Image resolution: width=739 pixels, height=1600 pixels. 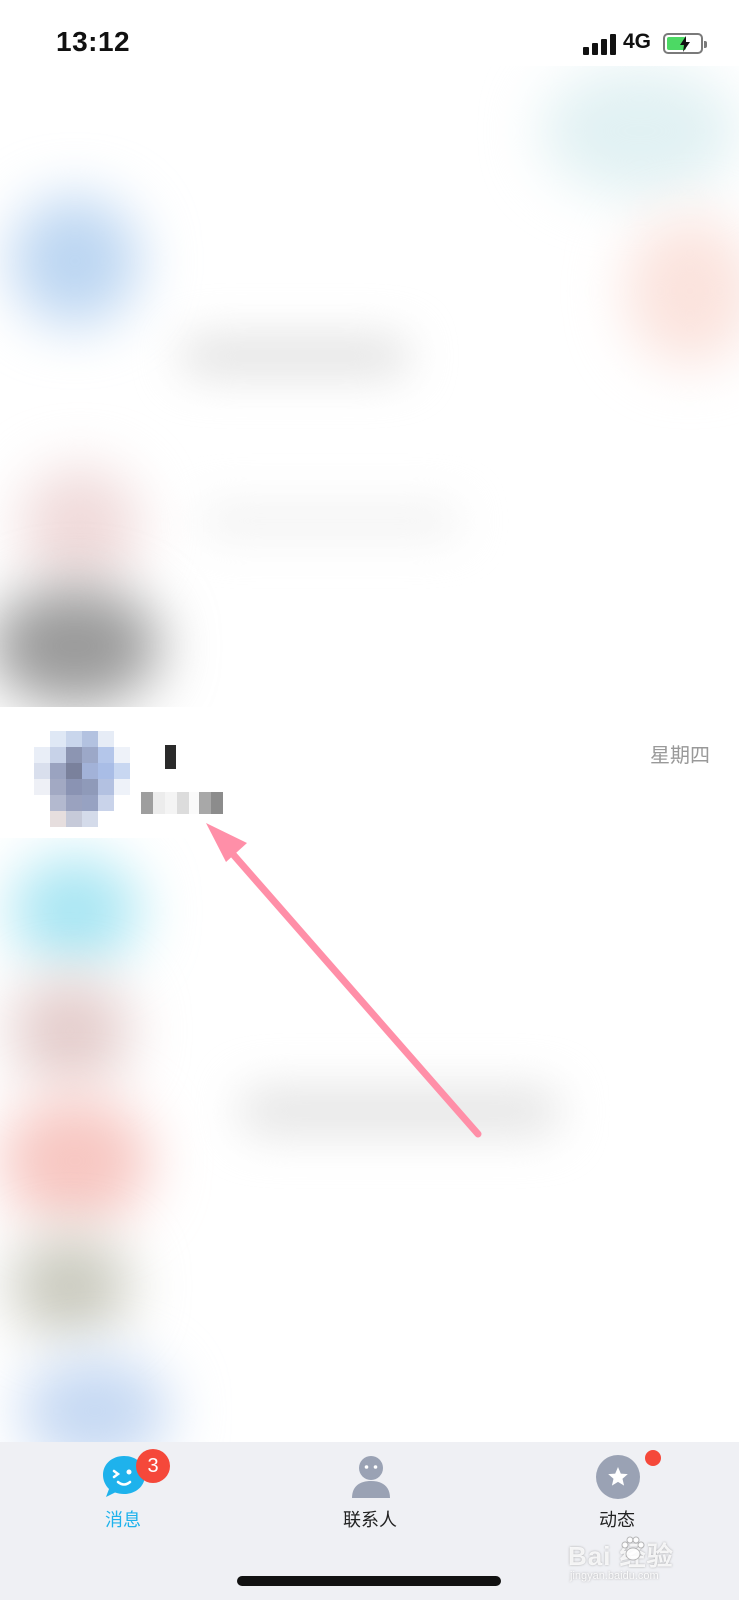 What do you see at coordinates (369, 1581) in the screenshot?
I see `home-indicator` at bounding box center [369, 1581].